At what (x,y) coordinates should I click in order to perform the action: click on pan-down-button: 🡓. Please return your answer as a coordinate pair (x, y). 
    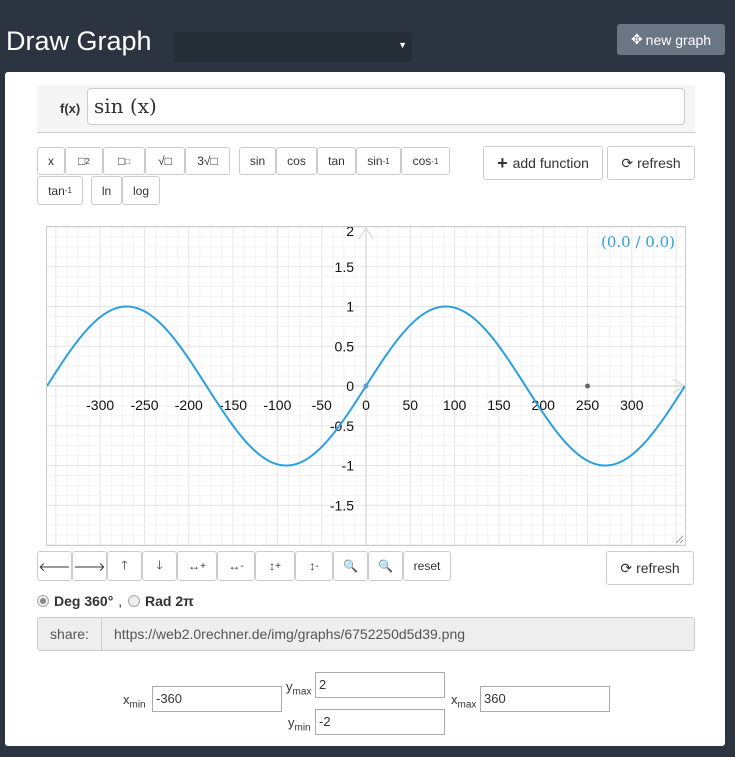
    Looking at the image, I should click on (159, 566).